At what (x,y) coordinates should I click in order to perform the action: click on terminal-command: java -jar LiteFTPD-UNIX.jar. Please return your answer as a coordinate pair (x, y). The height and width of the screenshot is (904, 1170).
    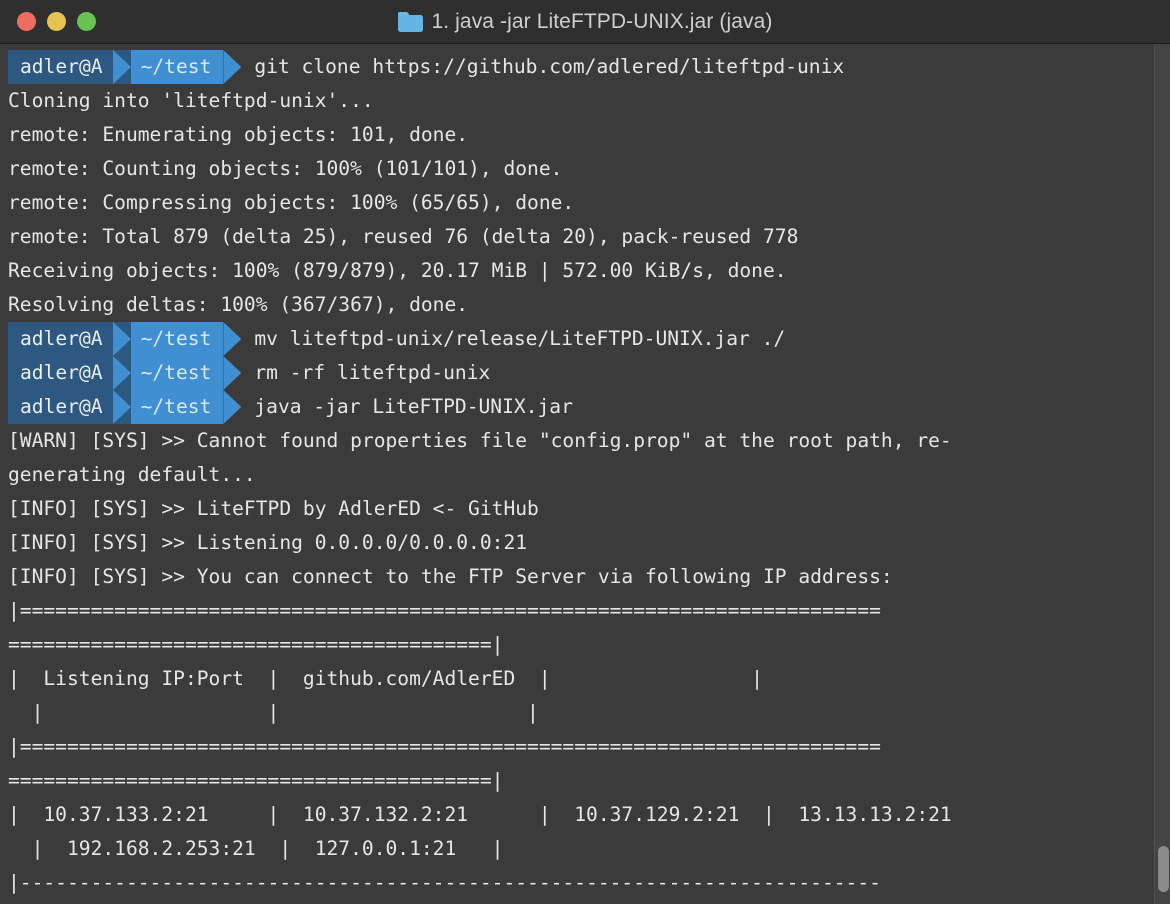
    Looking at the image, I should click on (413, 406).